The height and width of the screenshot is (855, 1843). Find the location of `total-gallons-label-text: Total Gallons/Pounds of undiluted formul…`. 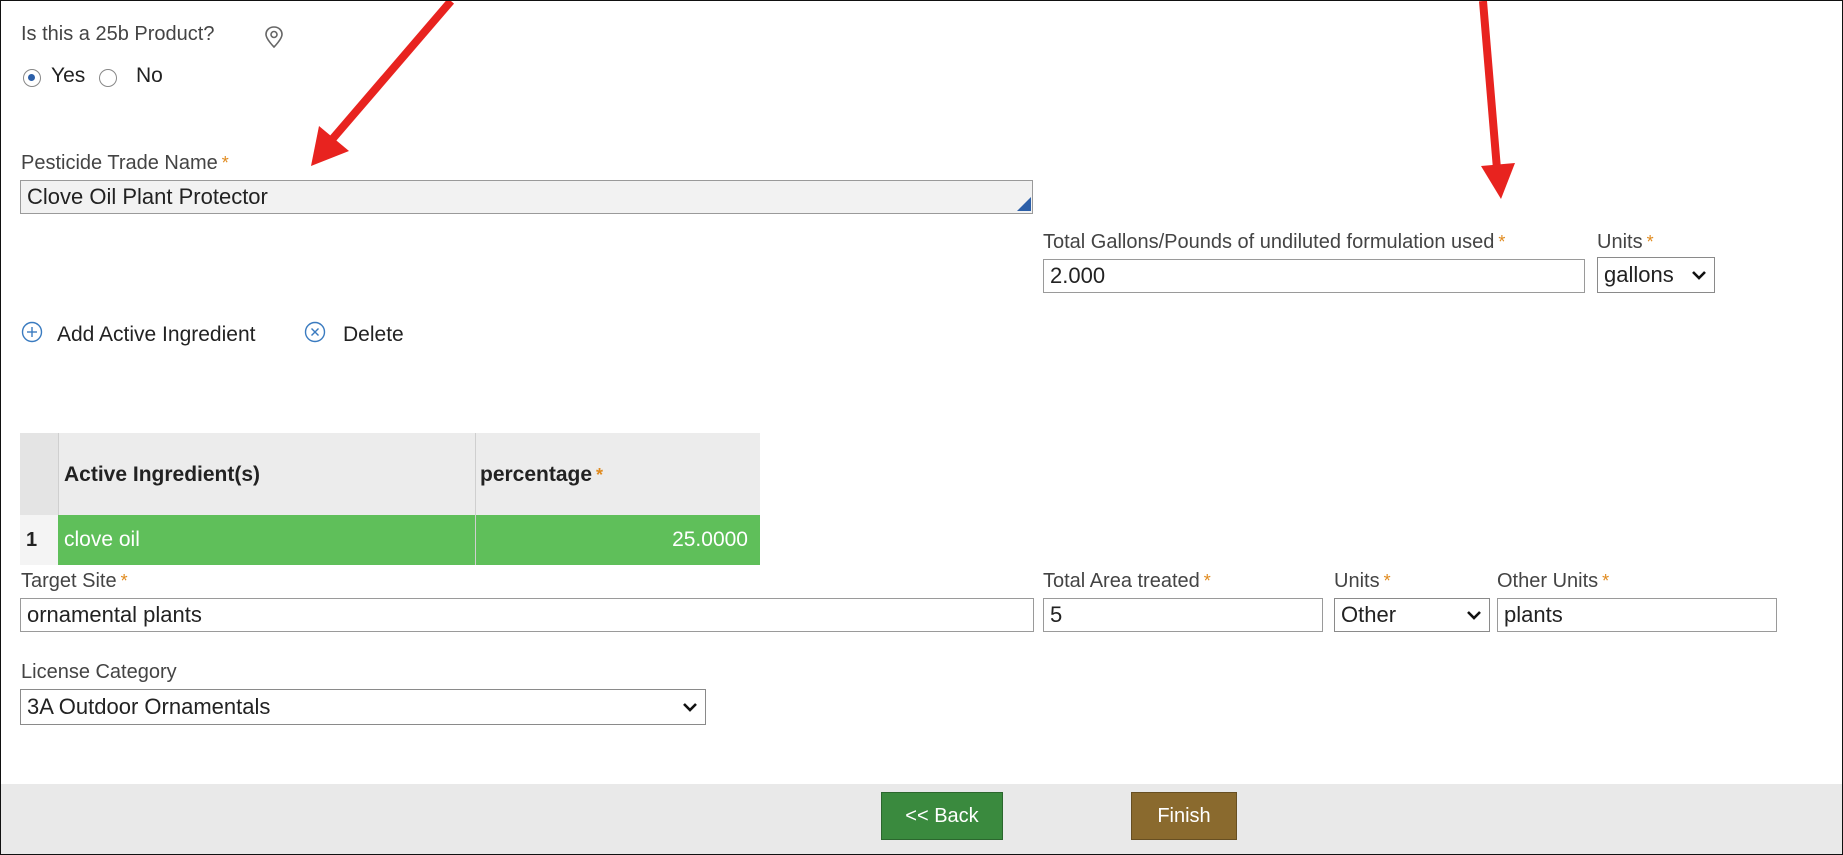

total-gallons-label-text: Total Gallons/Pounds of undiluted formul… is located at coordinates (1269, 242).